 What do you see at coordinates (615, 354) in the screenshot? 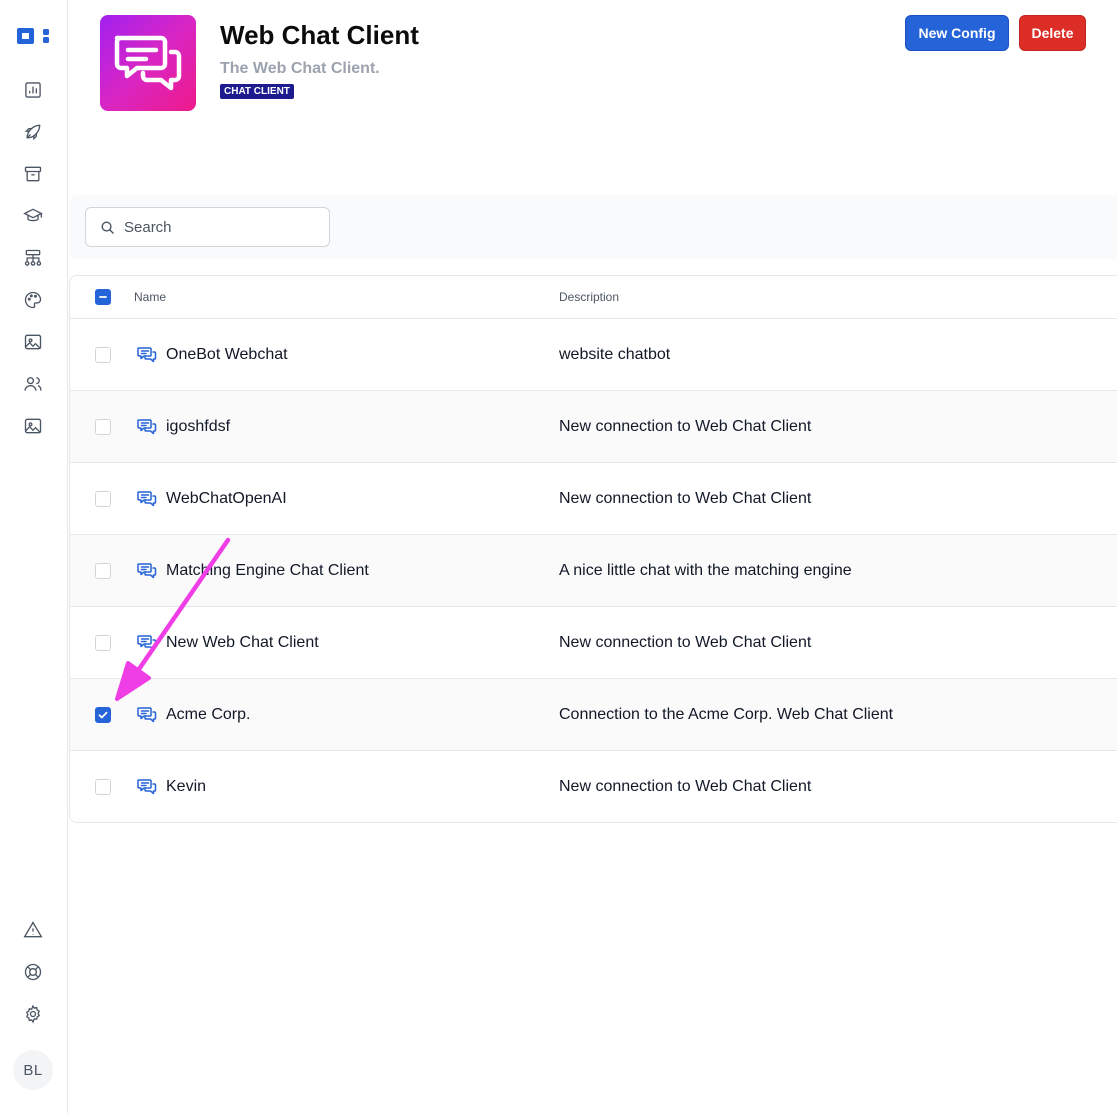
I see `row-description: website chatbot` at bounding box center [615, 354].